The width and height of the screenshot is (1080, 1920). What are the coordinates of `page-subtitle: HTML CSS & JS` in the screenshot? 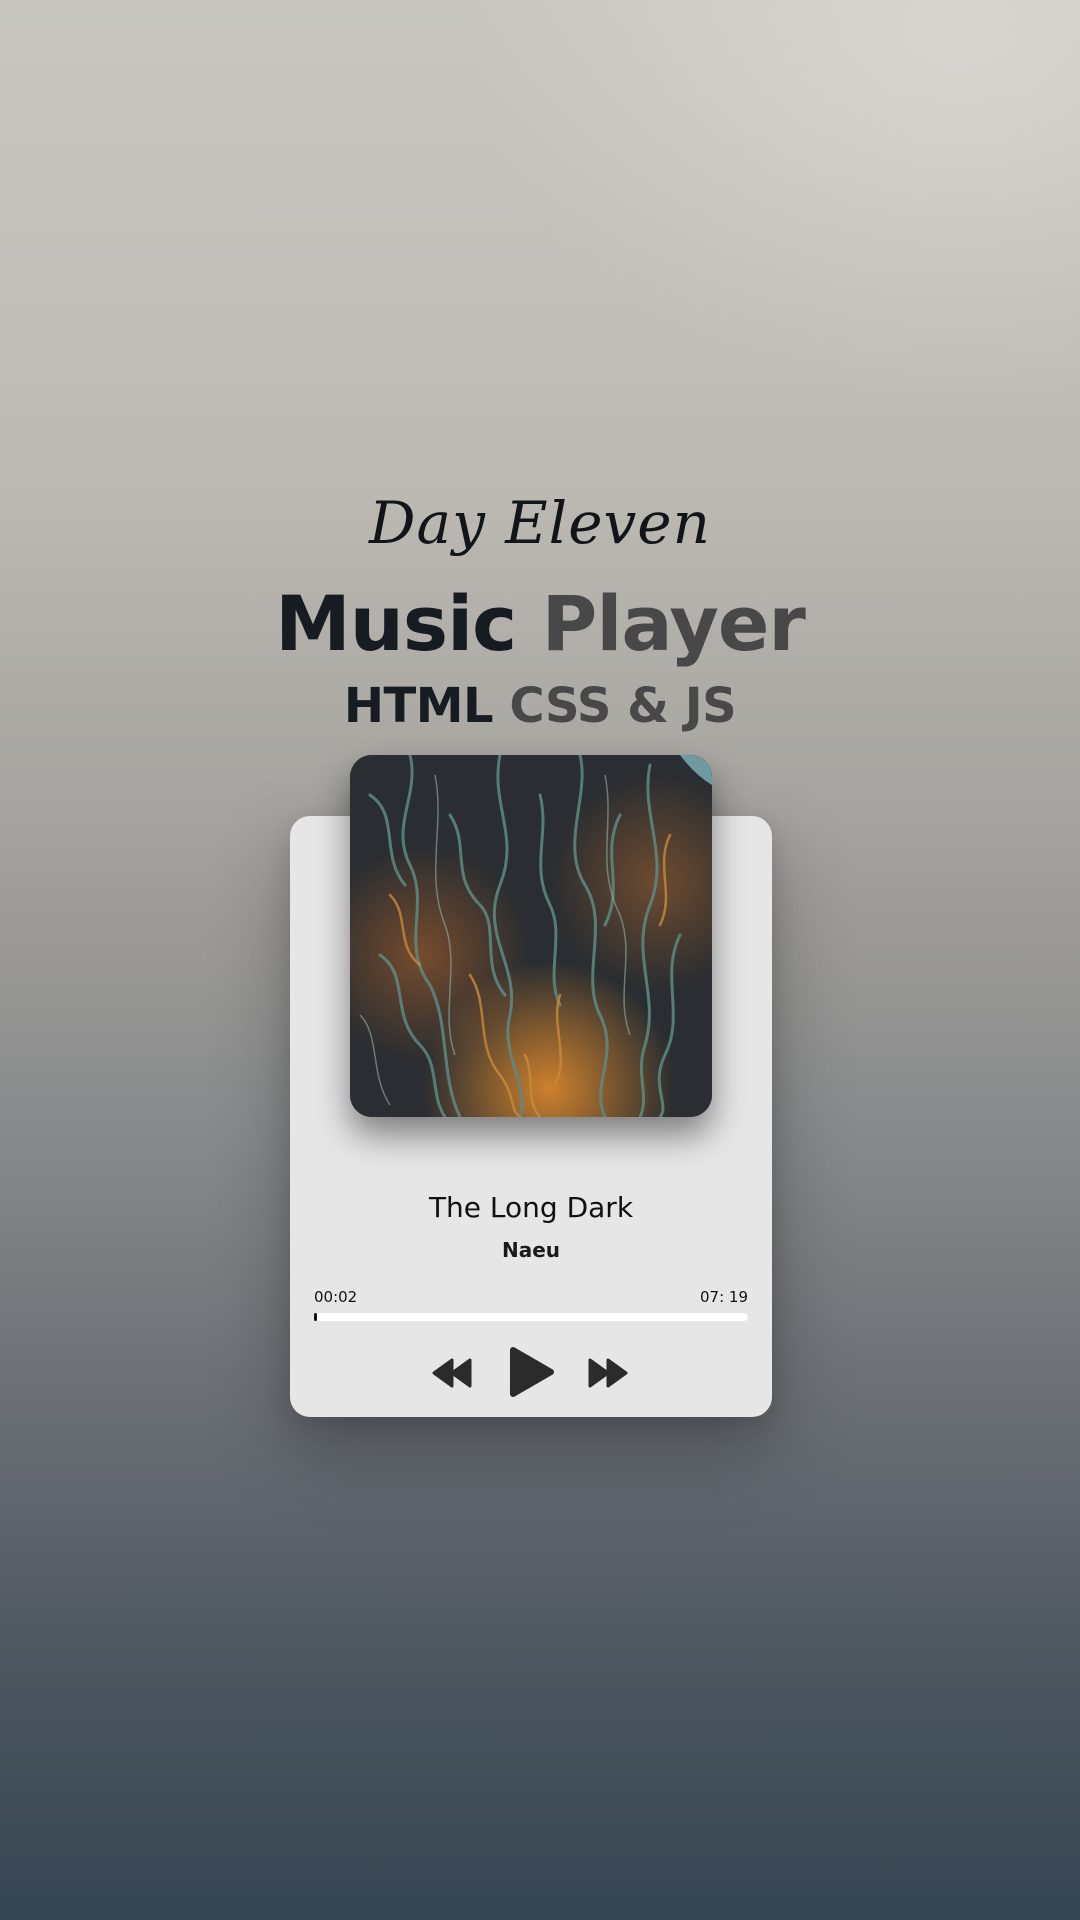 It's located at (540, 706).